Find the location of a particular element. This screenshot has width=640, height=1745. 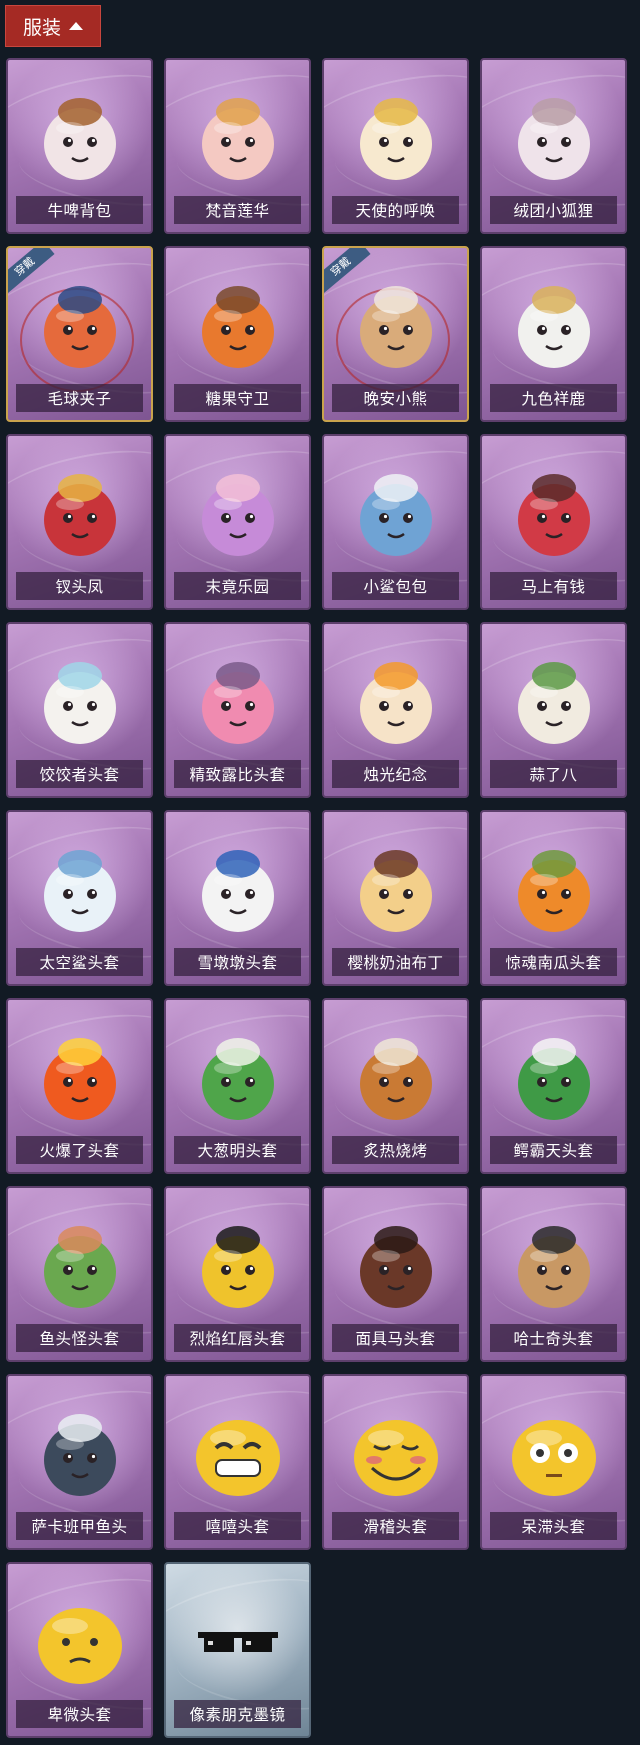

costume-card: 钗头凤 is located at coordinates (79, 522).